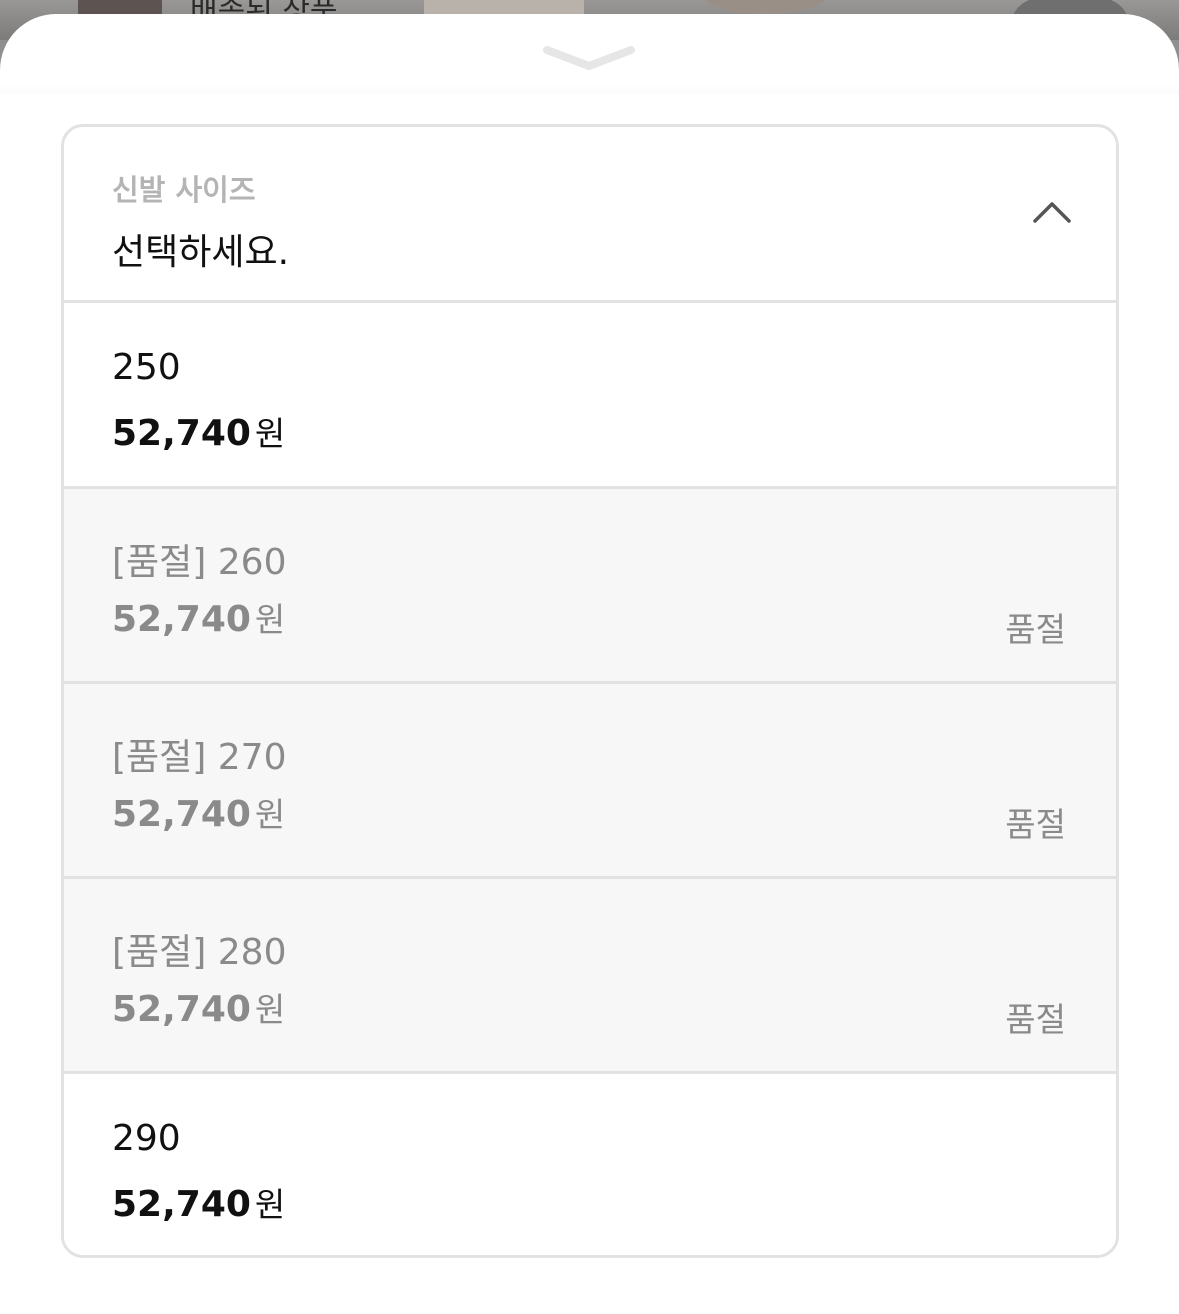  I want to click on size-option-280: [품절] 280 52,740 원 품절, so click(590, 976).